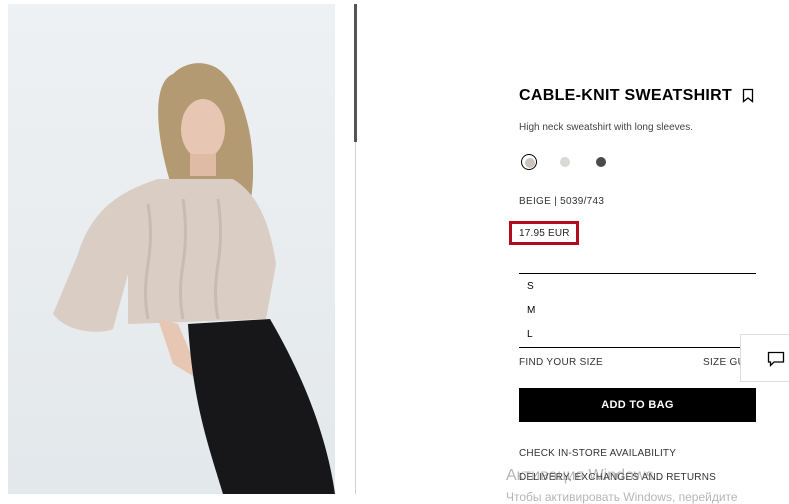  Describe the element at coordinates (637, 347) in the screenshot. I see `sizes-bottom-divider` at that location.